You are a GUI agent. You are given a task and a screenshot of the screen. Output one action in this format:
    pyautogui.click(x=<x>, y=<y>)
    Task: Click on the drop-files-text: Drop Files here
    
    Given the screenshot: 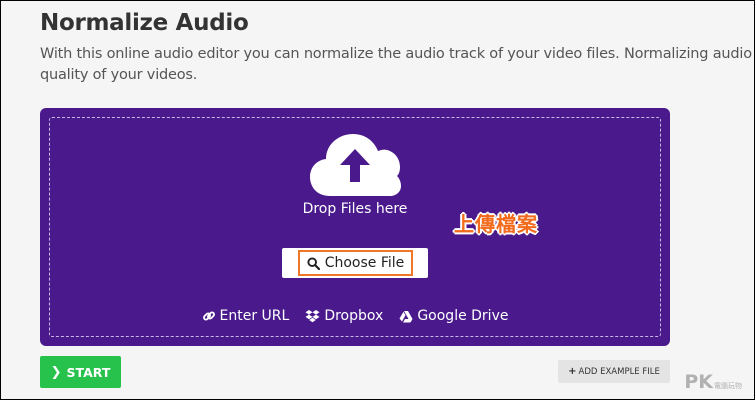 What is the action you would take?
    pyautogui.click(x=355, y=209)
    